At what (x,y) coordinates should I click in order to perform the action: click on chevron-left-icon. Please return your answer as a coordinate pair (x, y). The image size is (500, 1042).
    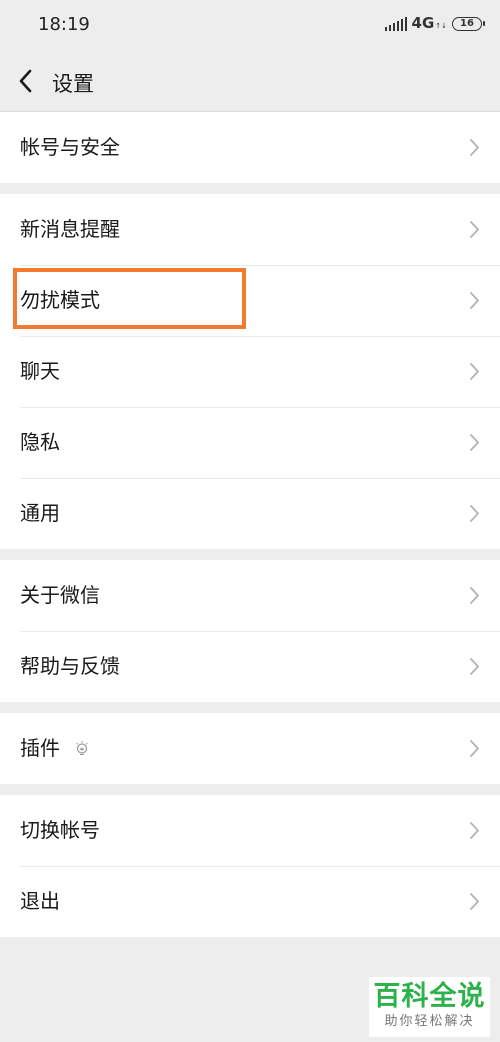
    Looking at the image, I should click on (26, 81).